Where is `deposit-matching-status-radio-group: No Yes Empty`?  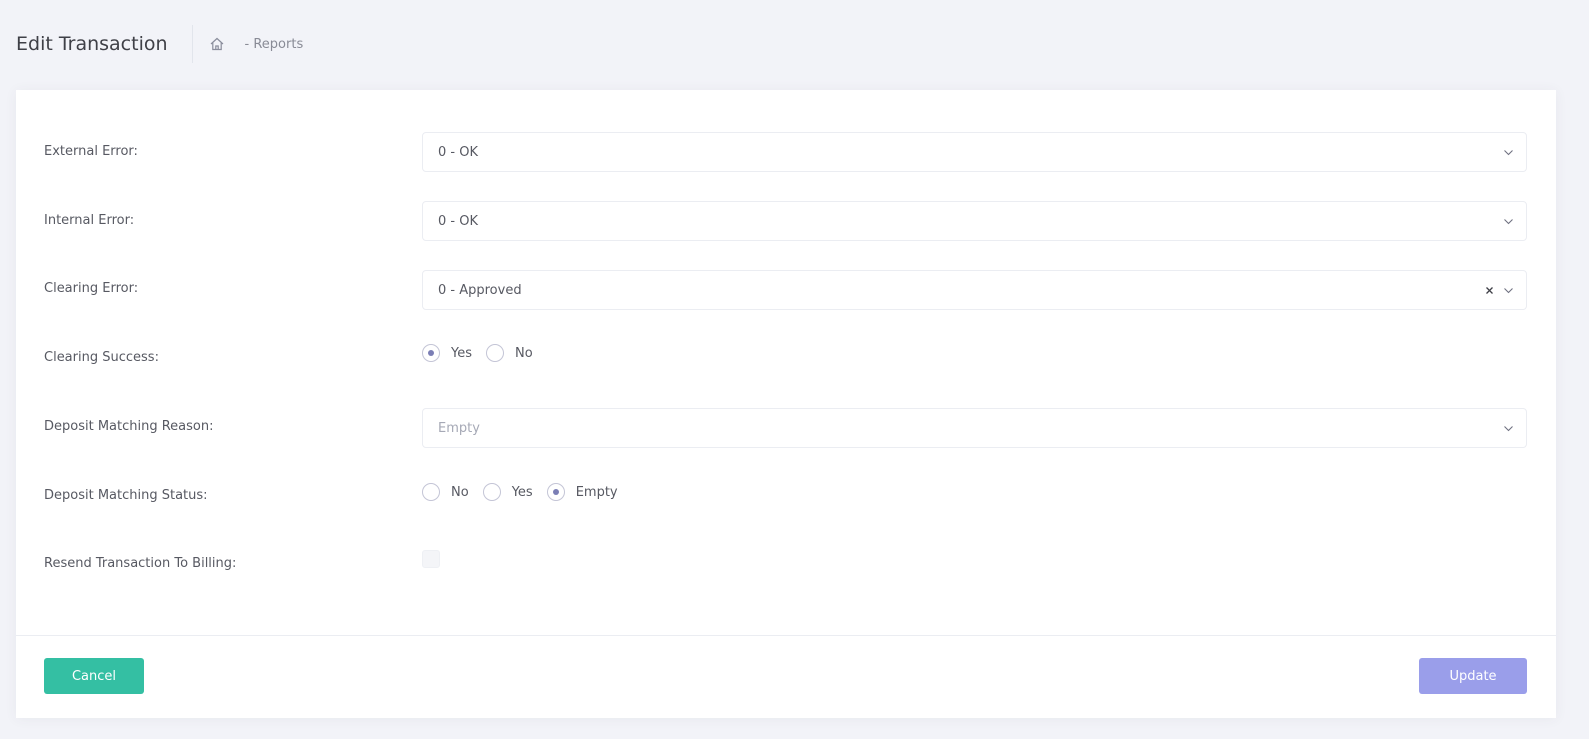 deposit-matching-status-radio-group: No Yes Empty is located at coordinates (527, 492).